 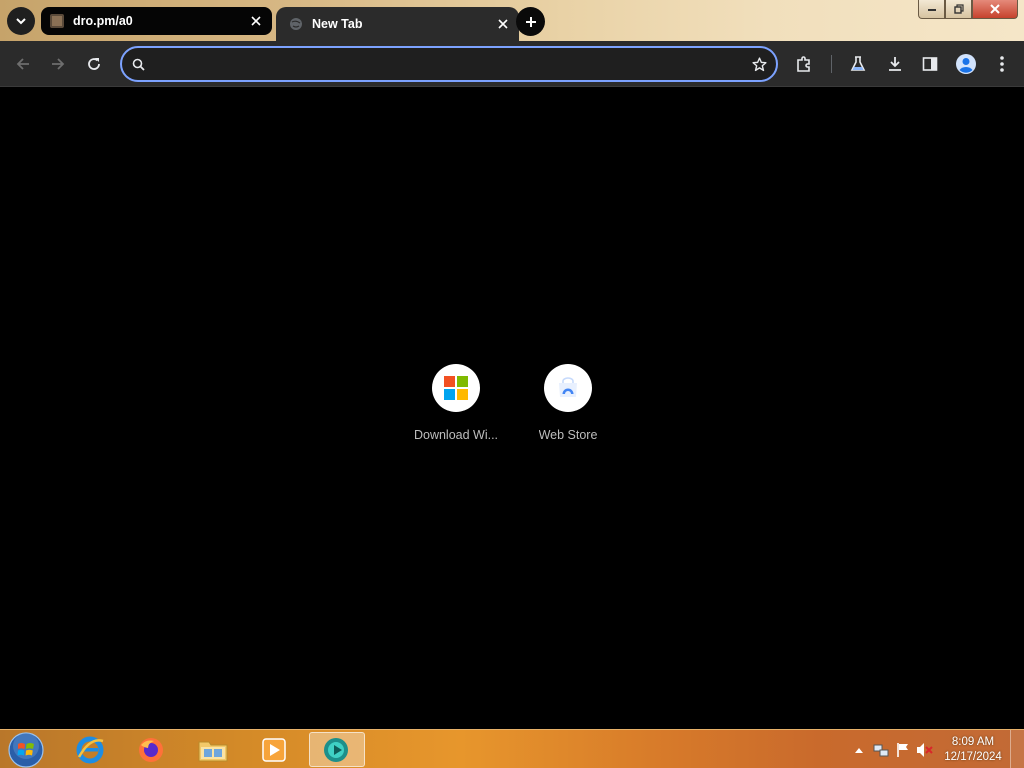 I want to click on taskbar-file-explorer, so click(x=213, y=749).